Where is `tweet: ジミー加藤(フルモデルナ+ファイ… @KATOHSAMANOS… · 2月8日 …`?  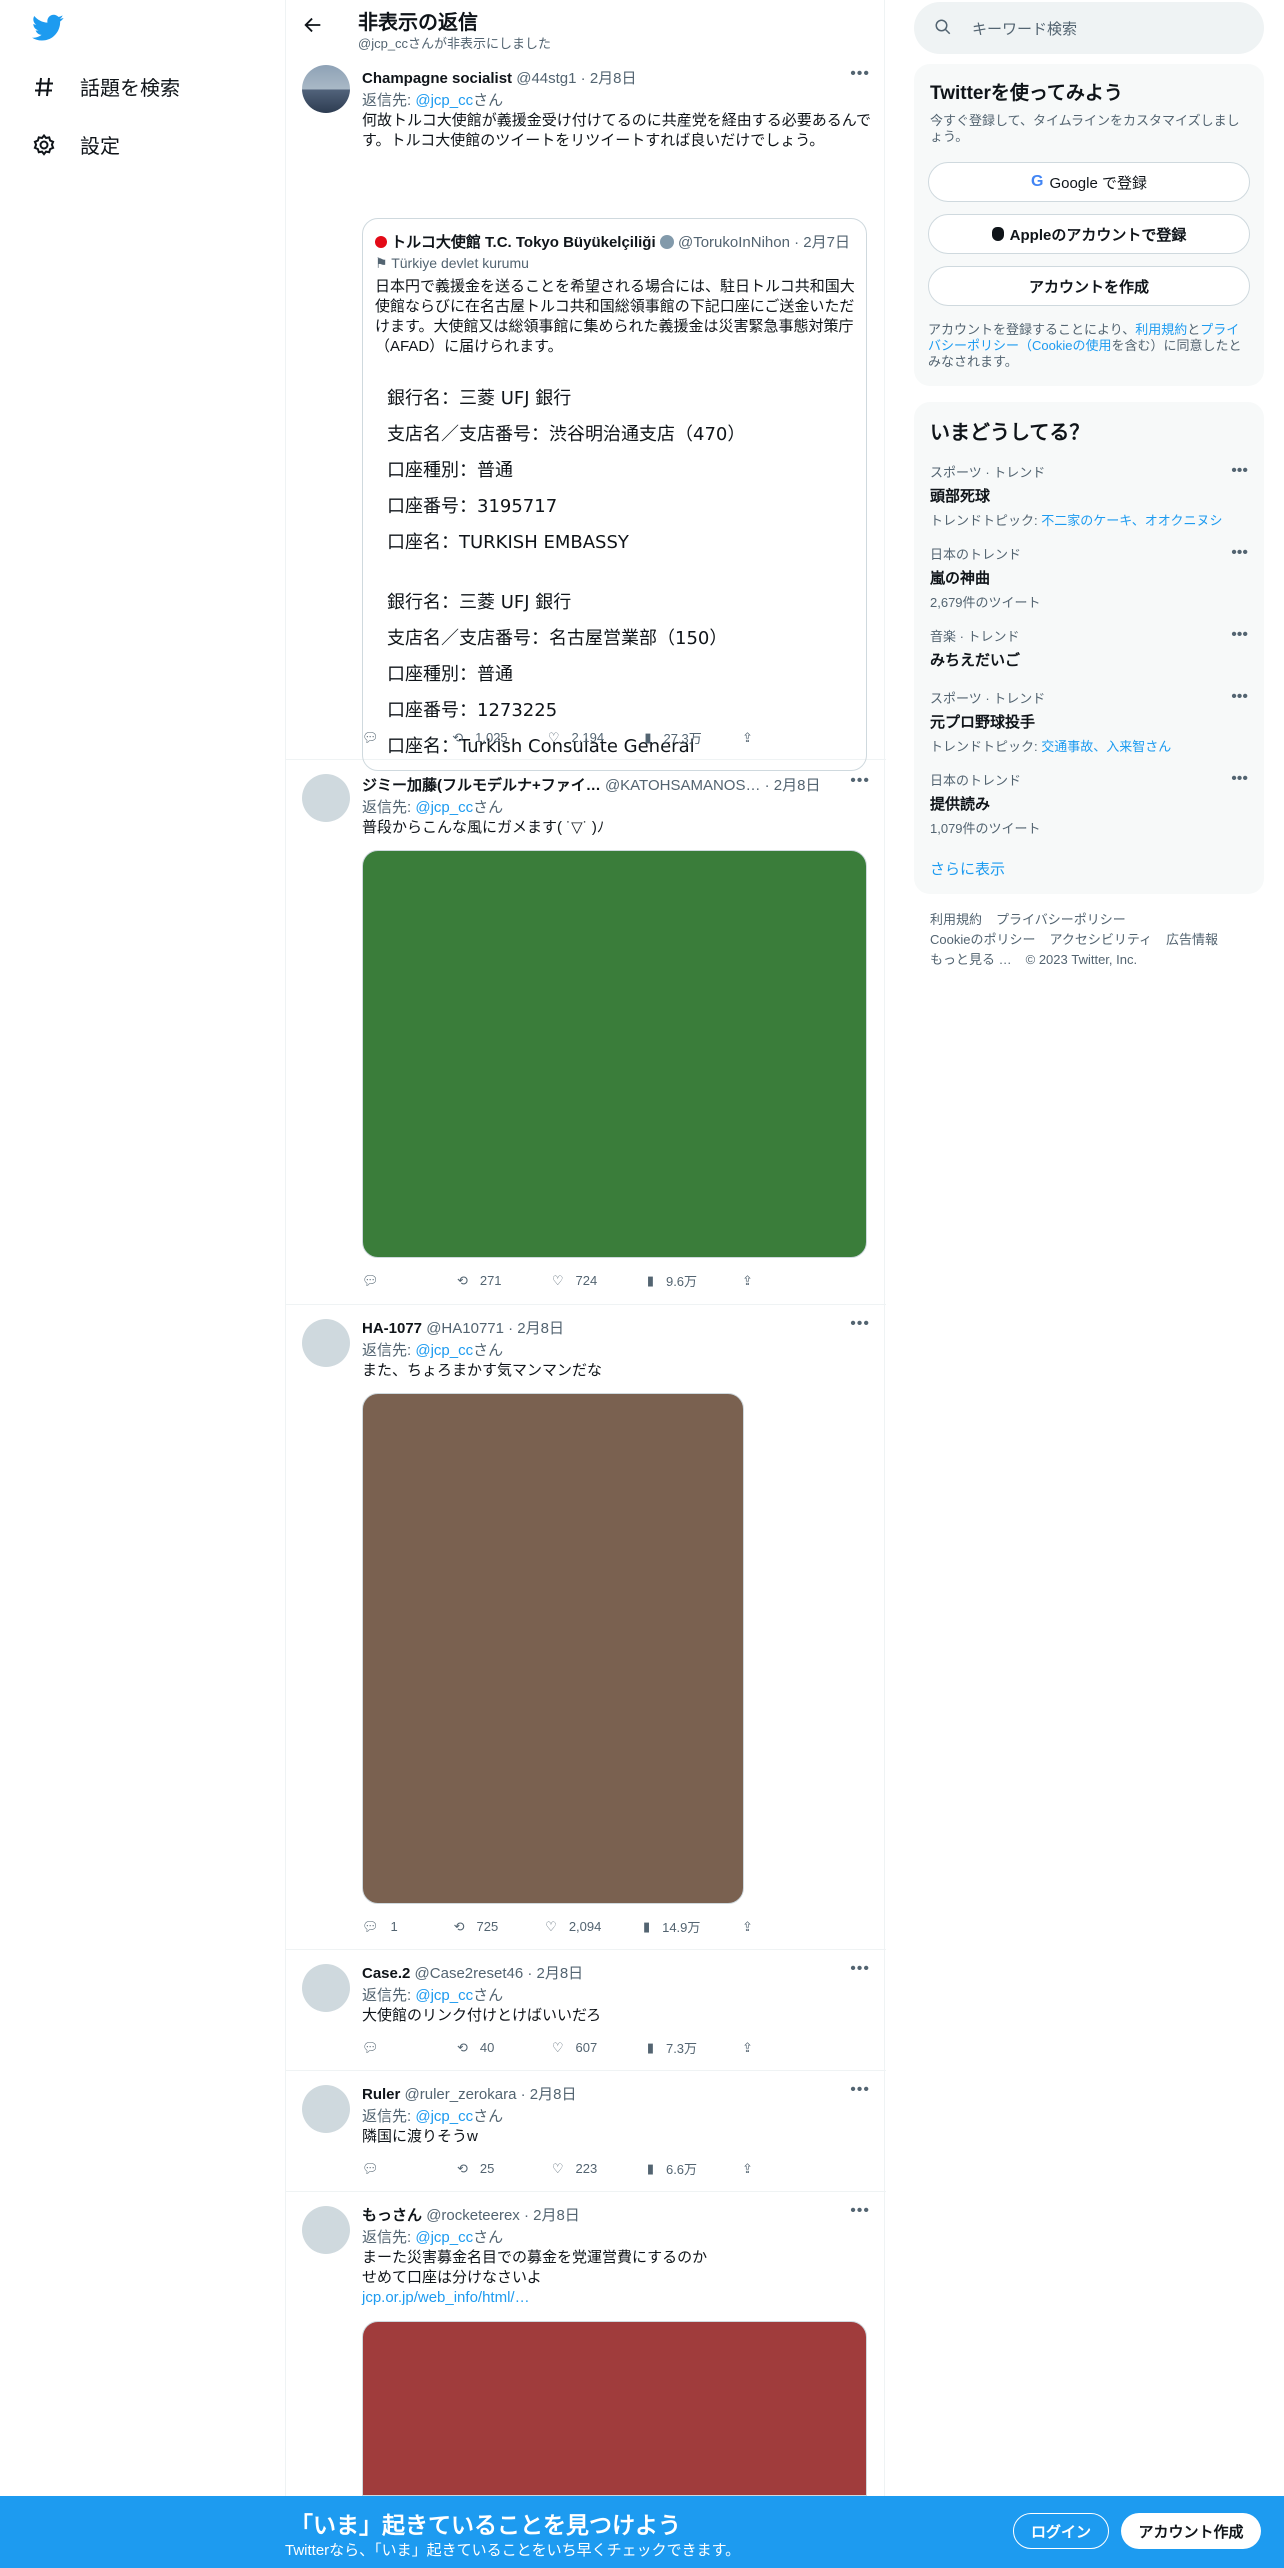 tweet: ジミー加藤(フルモデルナ+ファイ… @KATOHSAMANOS… · 2月8日 … is located at coordinates (586, 1032).